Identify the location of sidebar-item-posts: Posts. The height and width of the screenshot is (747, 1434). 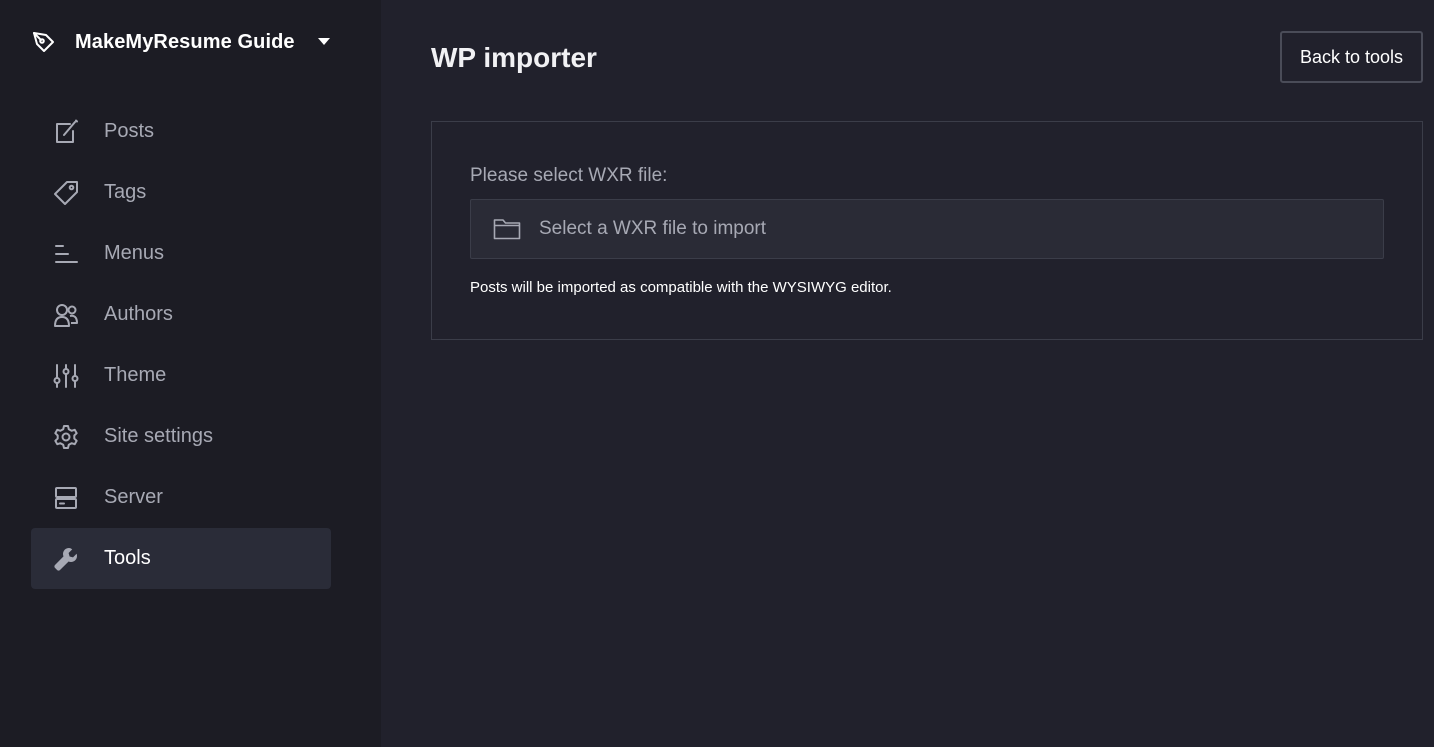
(181, 131).